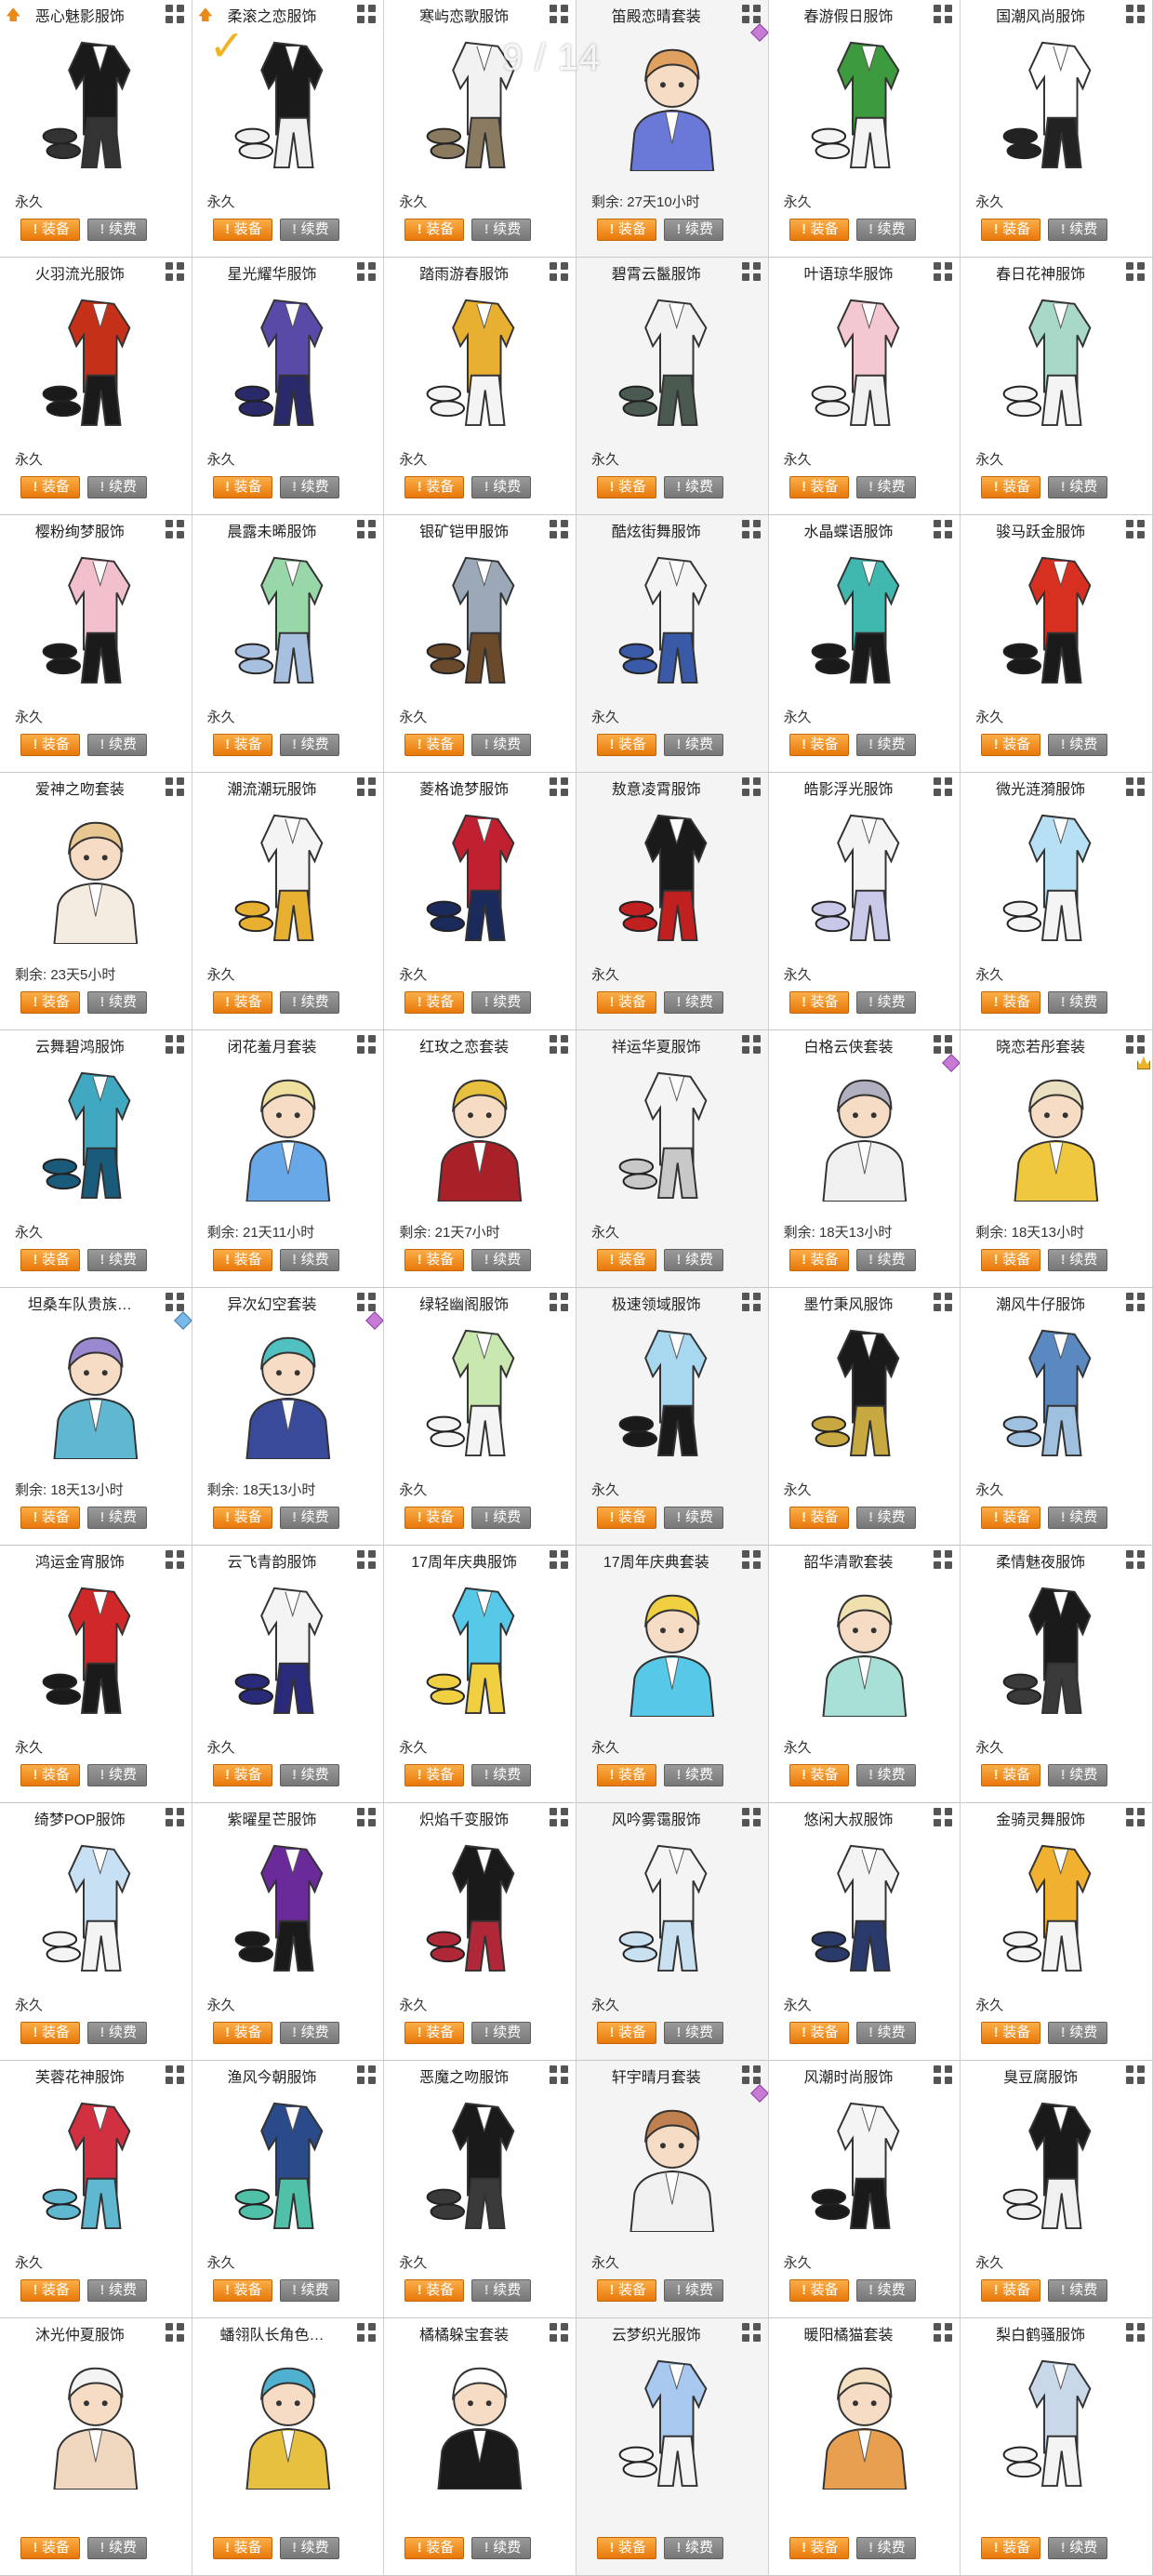 Image resolution: width=1153 pixels, height=2576 pixels. What do you see at coordinates (864, 644) in the screenshot?
I see `outfit-card: 水晶蝶语服饰永久装备续费` at bounding box center [864, 644].